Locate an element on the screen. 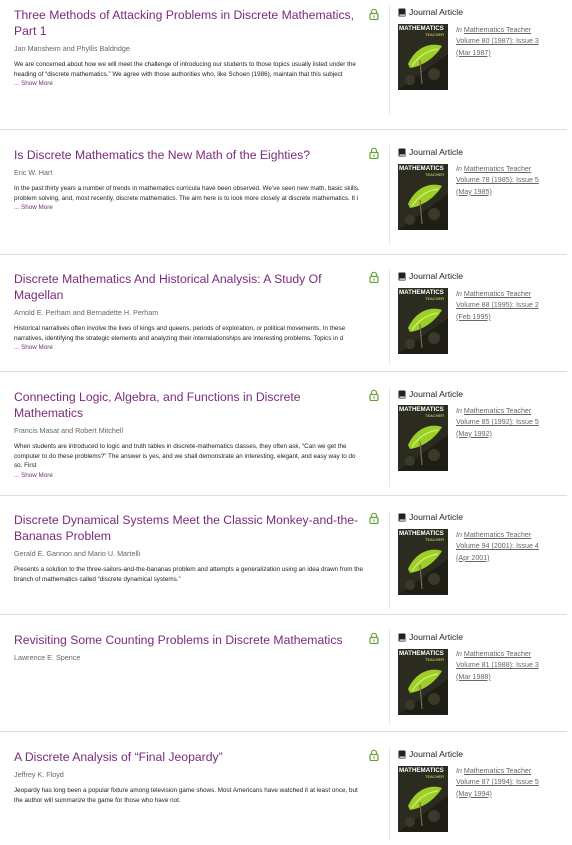  result-authors: Jeffrey K. Floyd is located at coordinates (39, 774).